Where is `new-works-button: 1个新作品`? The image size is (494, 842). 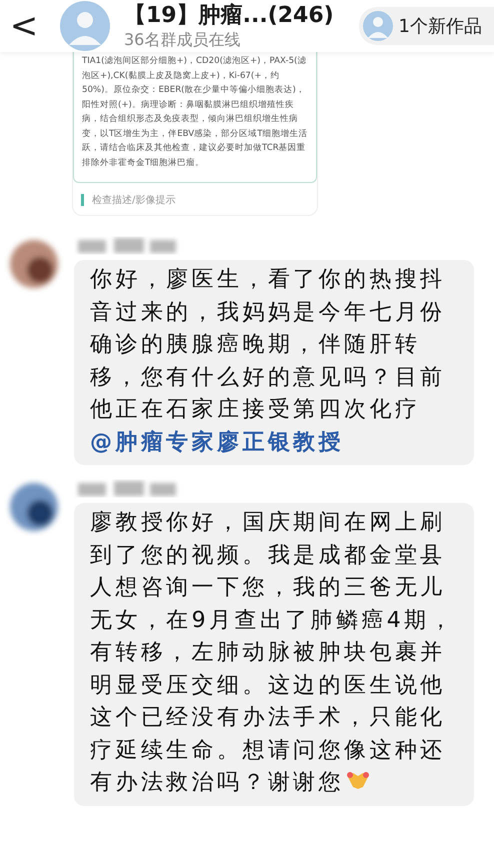 new-works-button: 1个新作品 is located at coordinates (426, 26).